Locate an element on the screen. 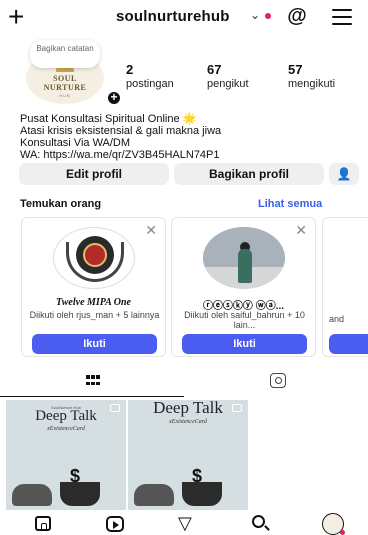 This screenshot has height=535, width=368. create-plus-icon: + is located at coordinates (16, 17).